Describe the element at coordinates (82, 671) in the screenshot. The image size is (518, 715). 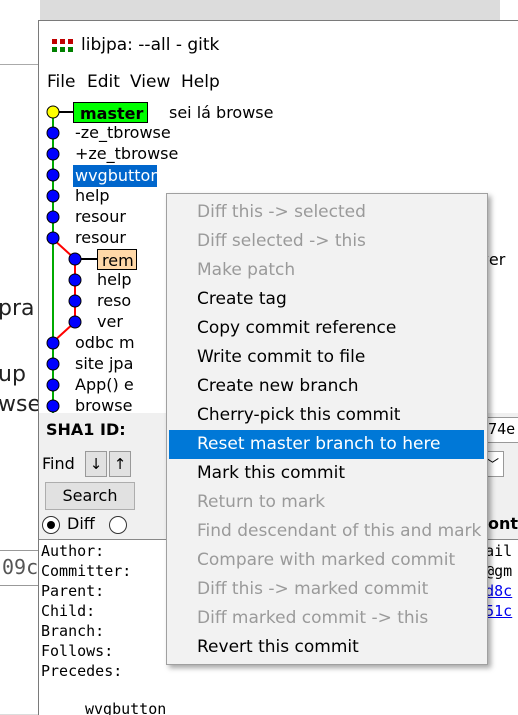
I see `detail-label: Precedes:` at that location.